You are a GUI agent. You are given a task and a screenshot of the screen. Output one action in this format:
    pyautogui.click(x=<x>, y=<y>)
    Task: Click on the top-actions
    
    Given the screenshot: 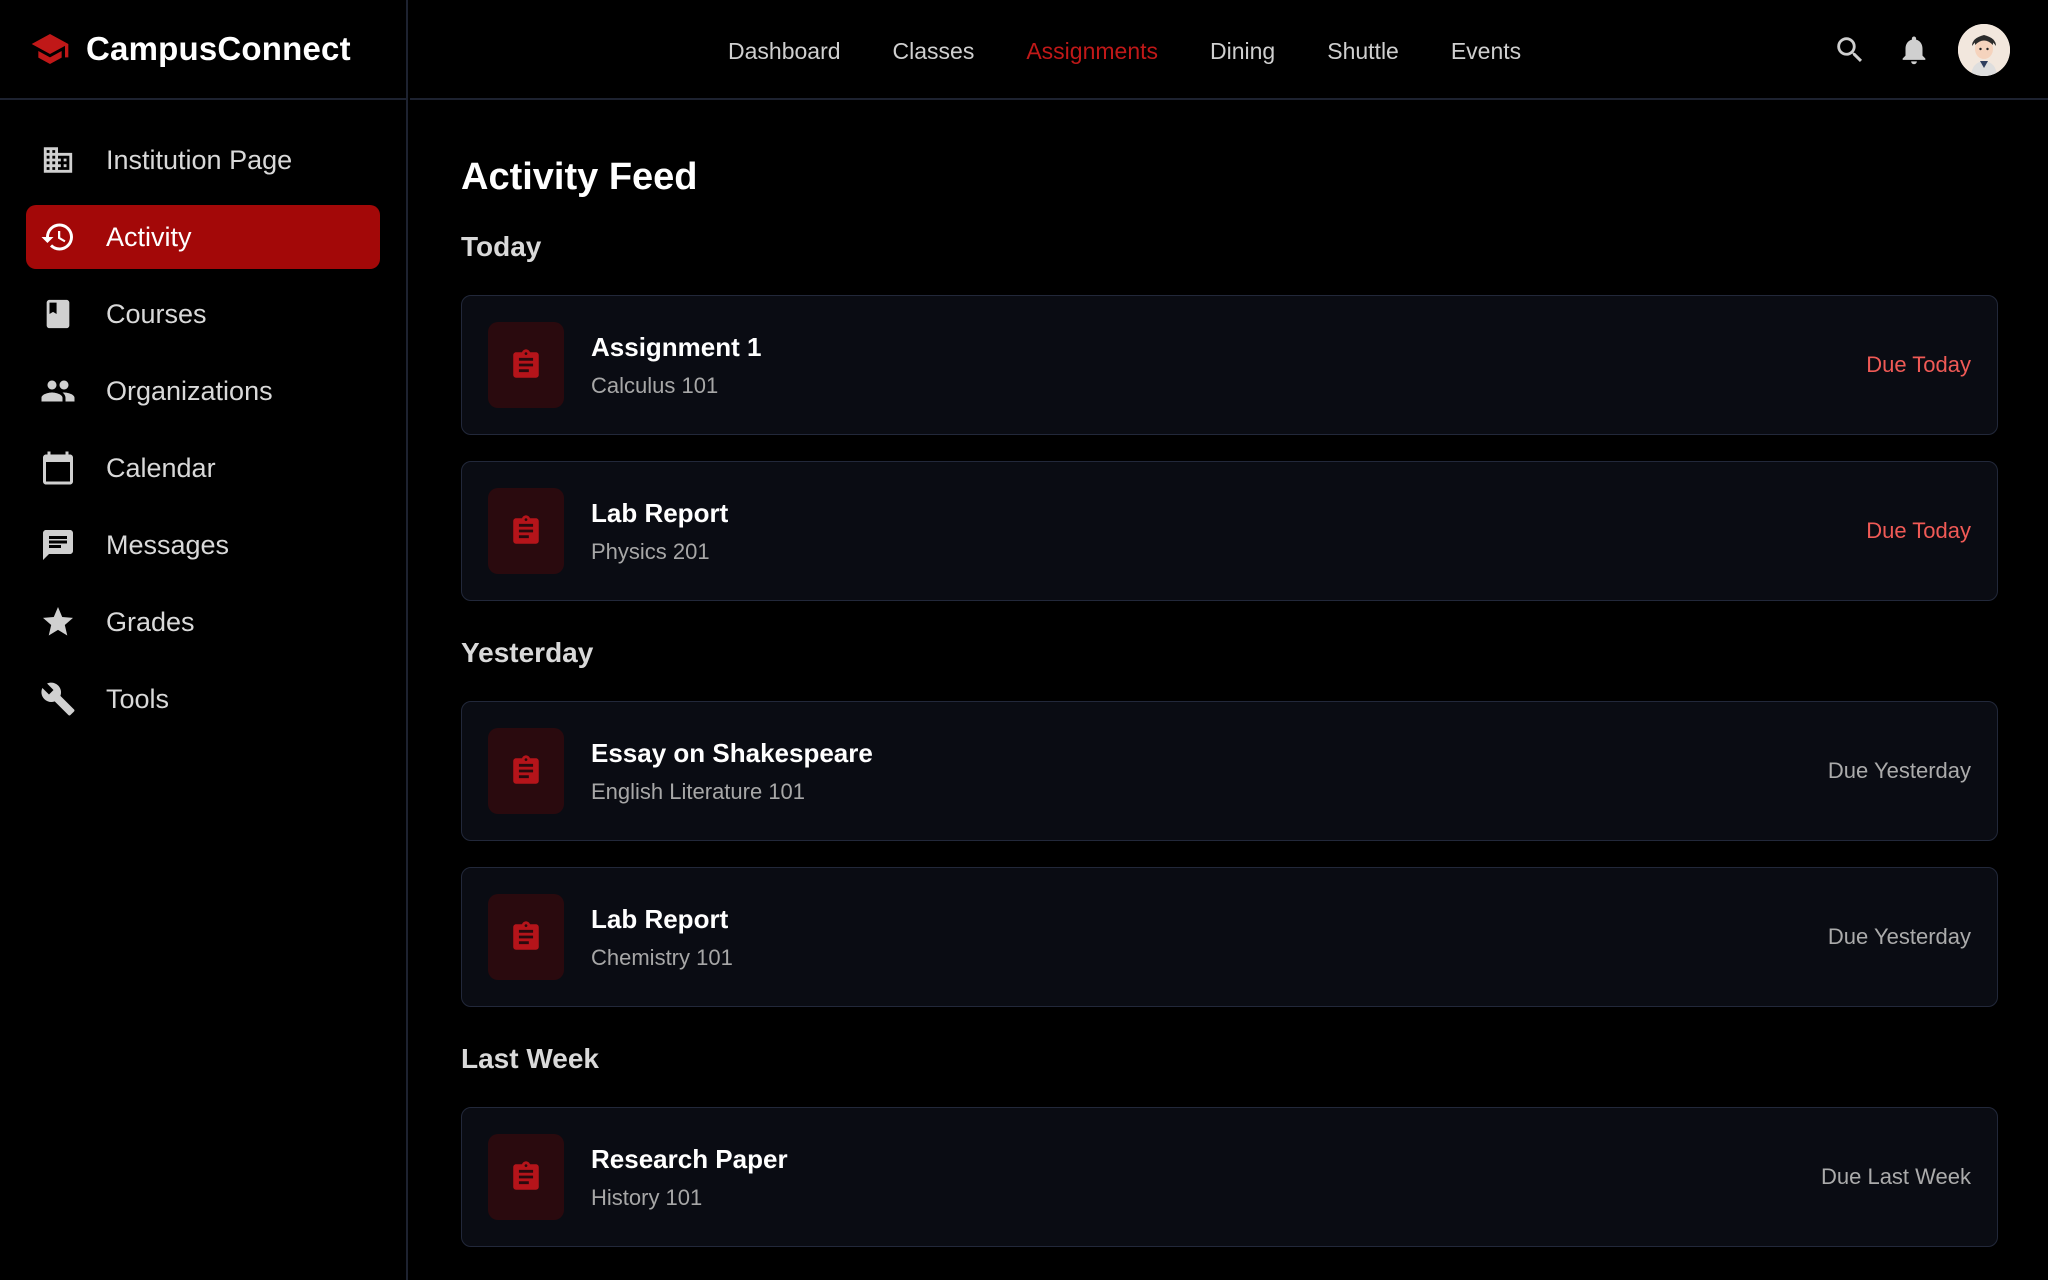 What is the action you would take?
    pyautogui.click(x=1920, y=50)
    